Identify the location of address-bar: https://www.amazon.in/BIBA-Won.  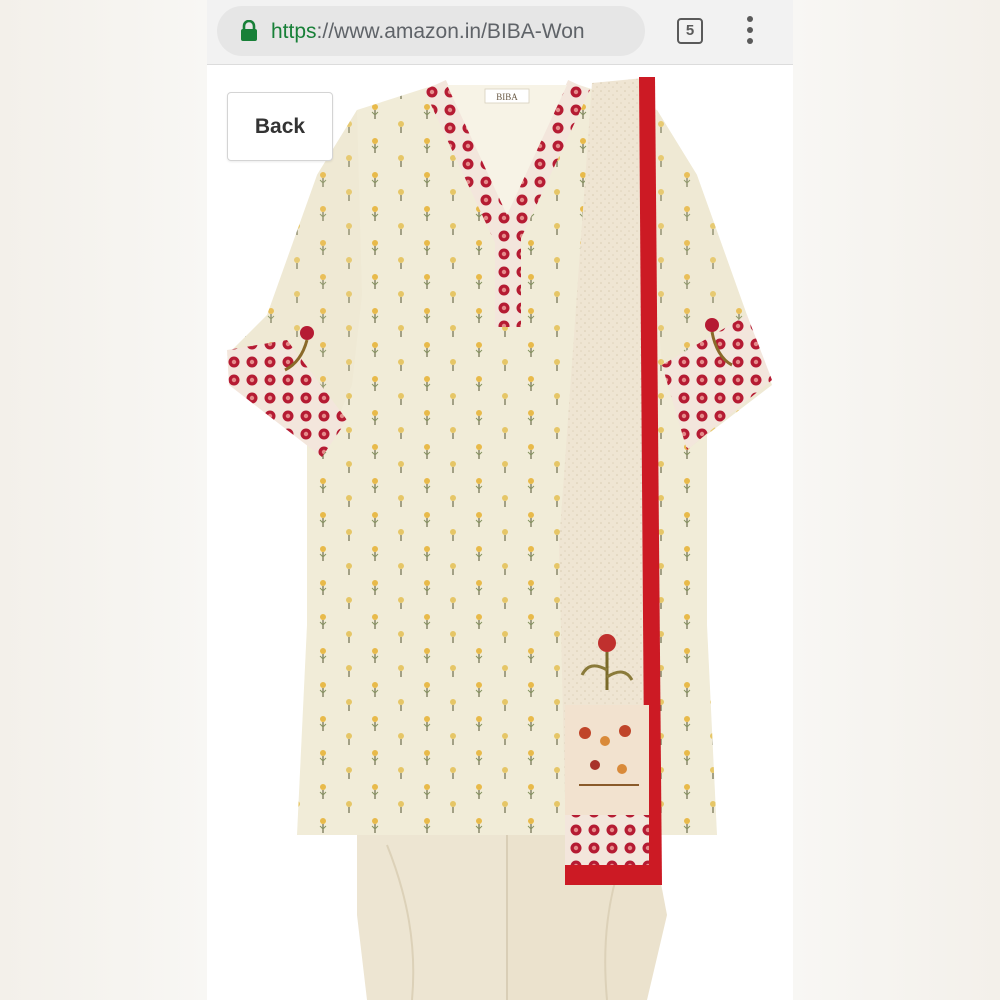
(431, 31).